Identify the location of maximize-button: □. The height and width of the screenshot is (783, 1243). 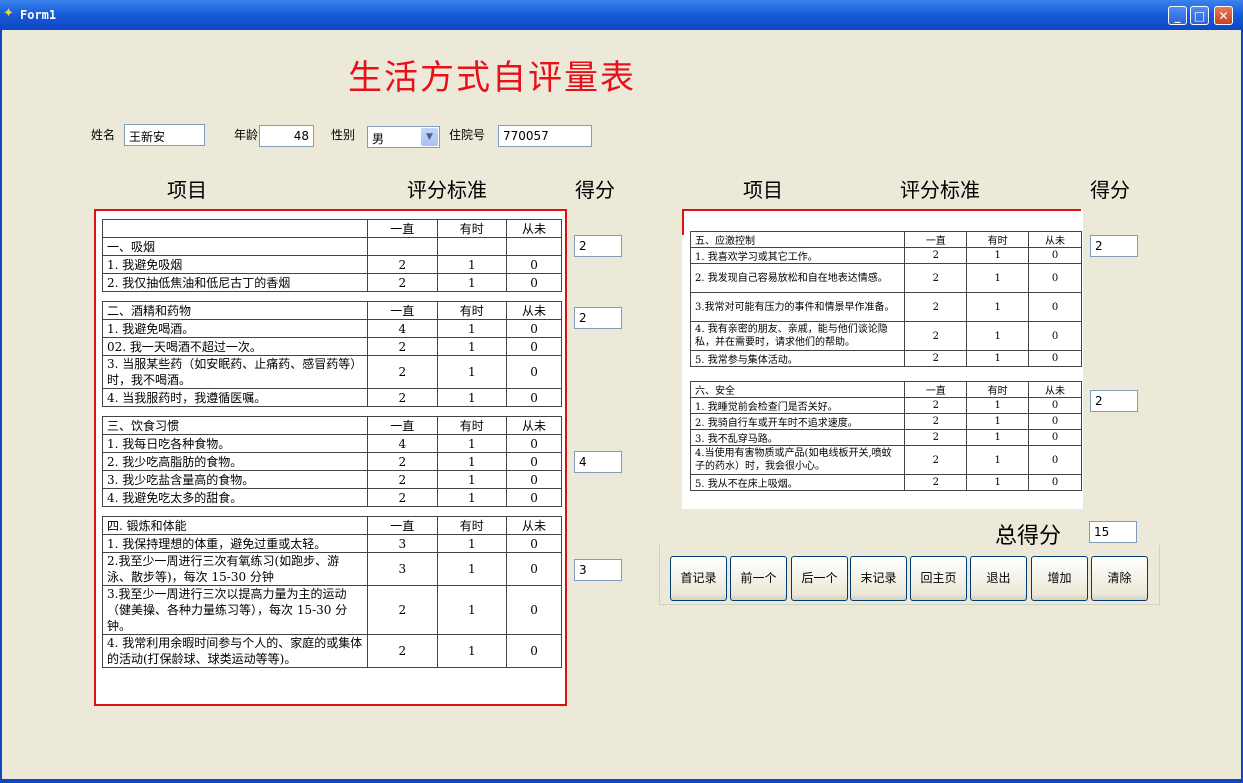
(1199, 15).